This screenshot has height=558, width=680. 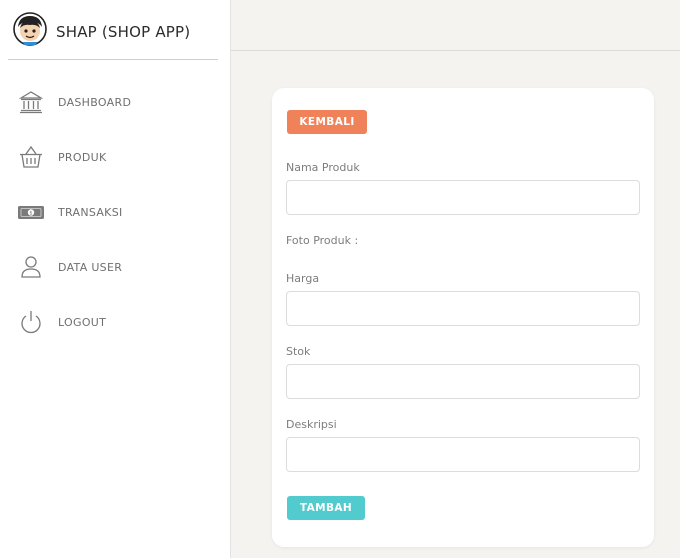 What do you see at coordinates (118, 324) in the screenshot?
I see `sidebar-item-logout: LOGOUT` at bounding box center [118, 324].